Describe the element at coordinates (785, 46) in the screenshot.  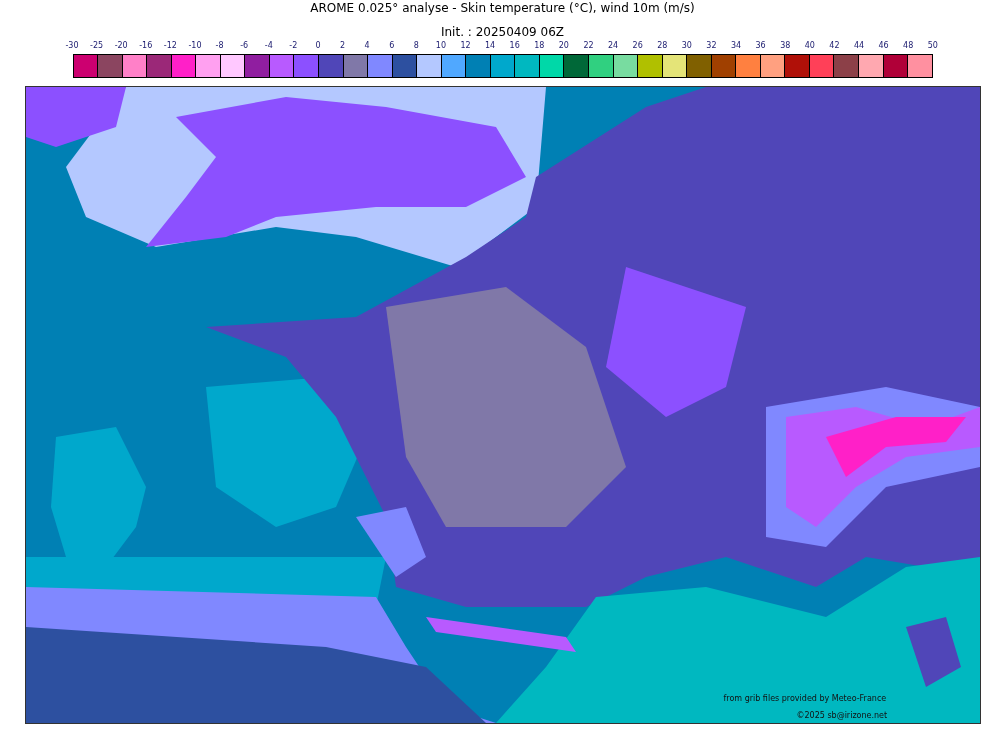
I see `legend-tick-label: 38` at that location.